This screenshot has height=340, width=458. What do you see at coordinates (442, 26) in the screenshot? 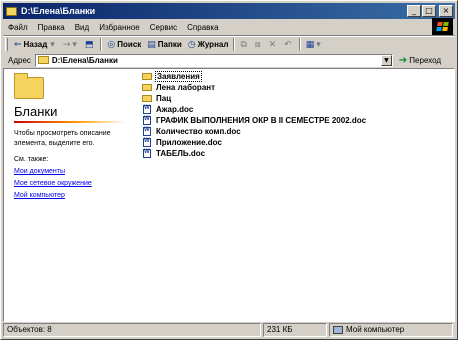
I see `windows-logo-icon` at bounding box center [442, 26].